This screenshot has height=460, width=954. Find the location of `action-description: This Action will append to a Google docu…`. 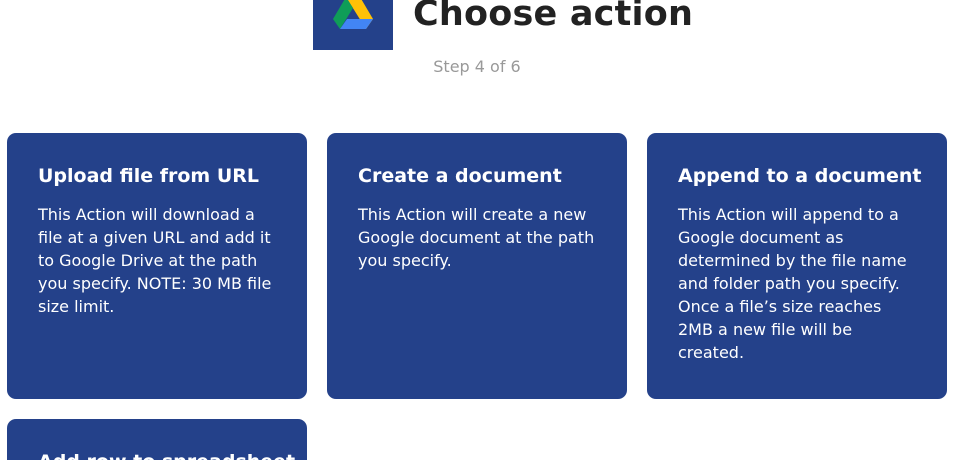

action-description: This Action will append to a Google docu… is located at coordinates (792, 283).